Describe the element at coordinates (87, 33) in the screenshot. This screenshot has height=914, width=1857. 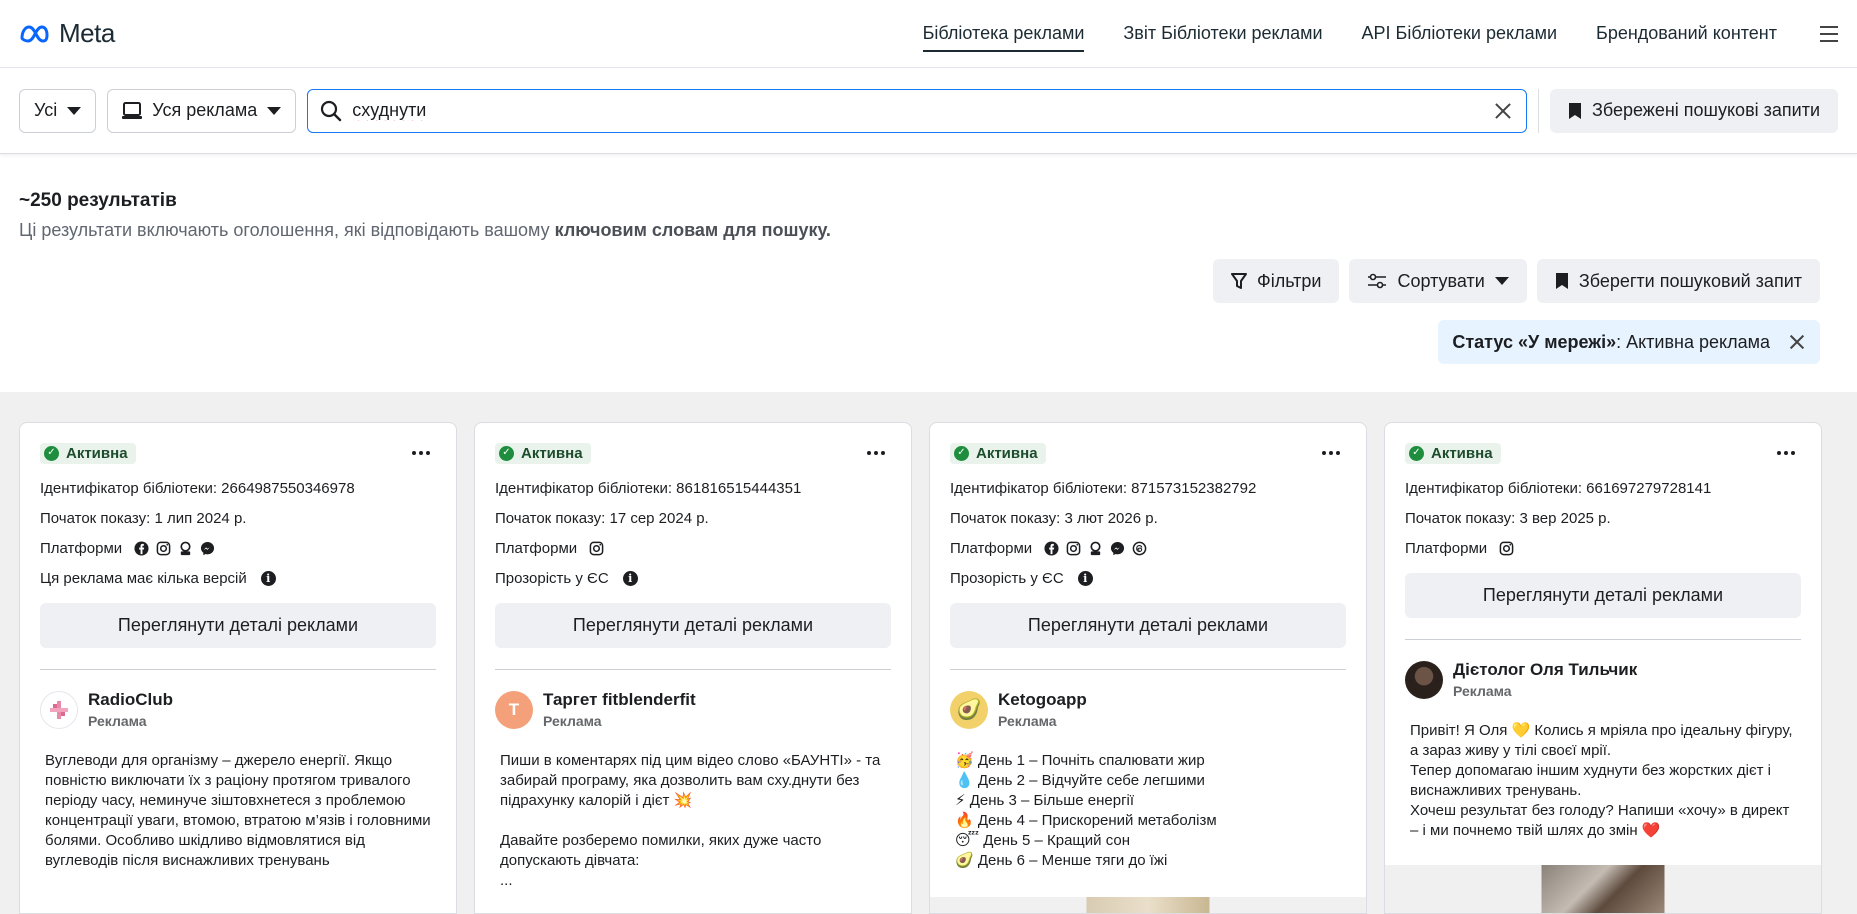
I see `meta-logo-text: Meta` at that location.